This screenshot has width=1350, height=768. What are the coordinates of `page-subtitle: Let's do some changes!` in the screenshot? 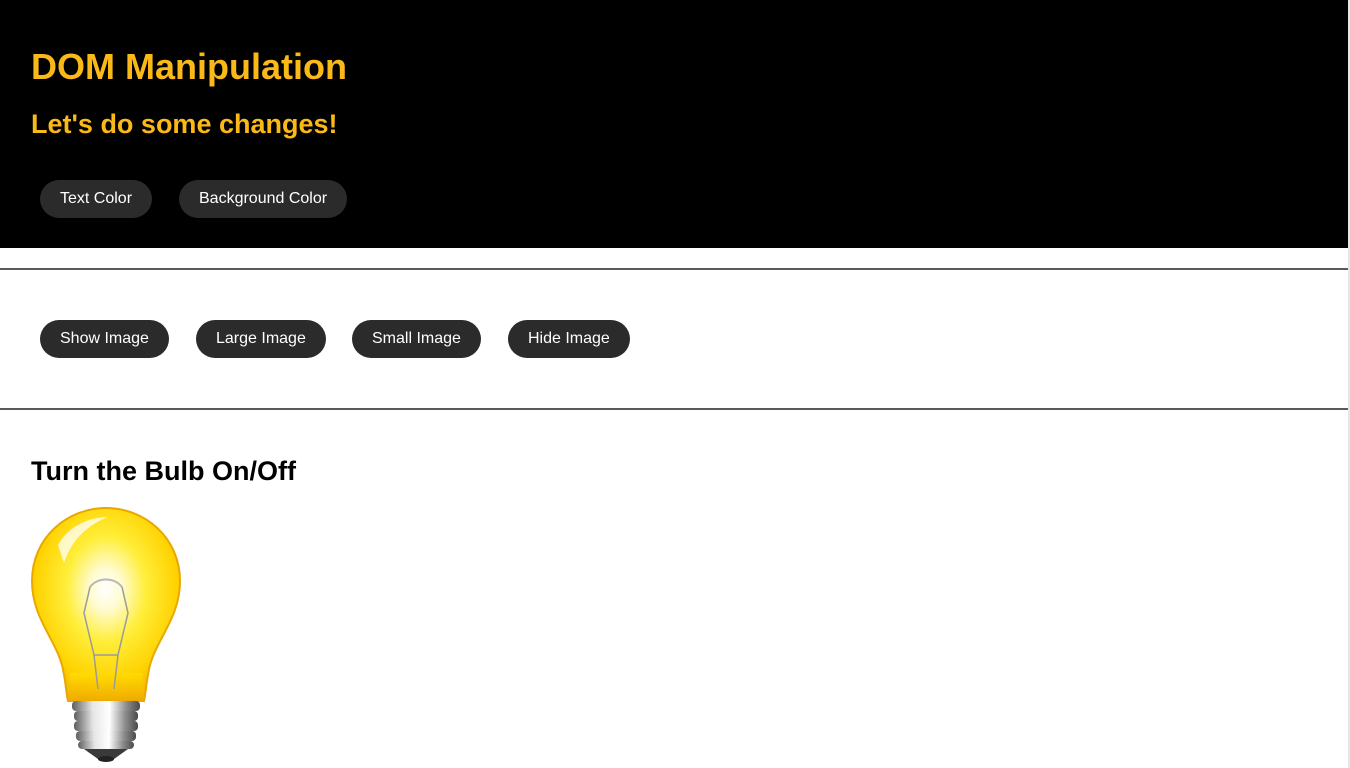 It's located at (184, 124).